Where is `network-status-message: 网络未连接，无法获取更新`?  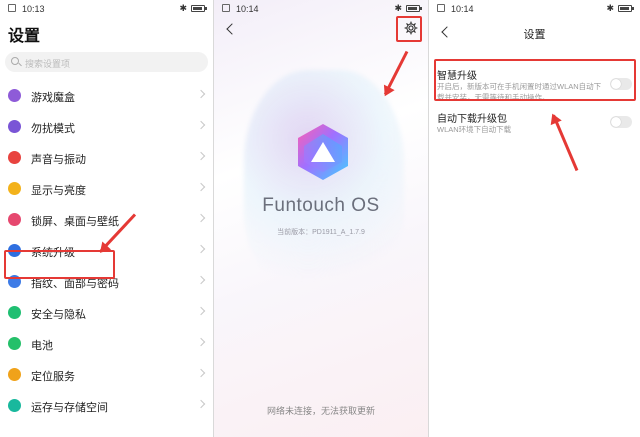
network-status-message: 网络未连接，无法获取更新 is located at coordinates (320, 411).